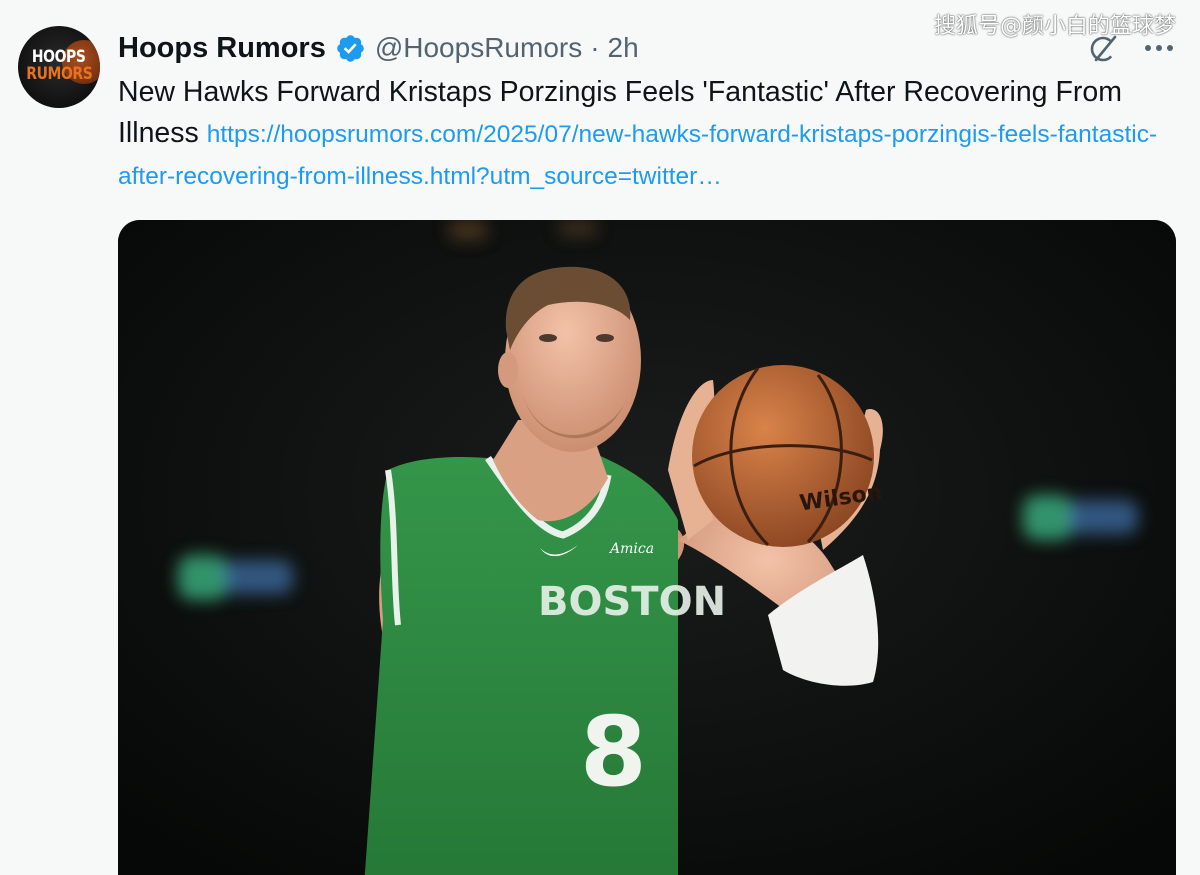 This screenshot has width=1200, height=875. Describe the element at coordinates (1054, 26) in the screenshot. I see `watermark-text: 搜狐号@颜小白的篮球梦` at that location.